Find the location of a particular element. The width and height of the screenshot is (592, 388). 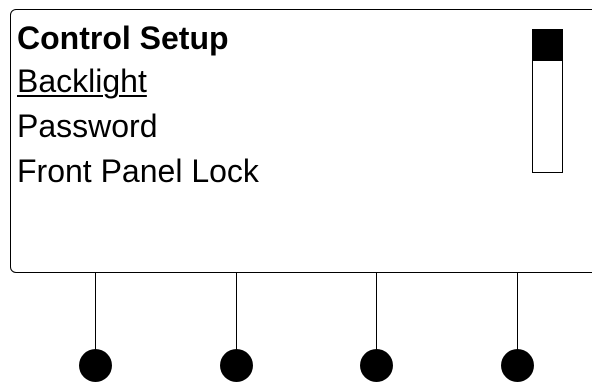

softkey-1-connector is located at coordinates (95, 313).